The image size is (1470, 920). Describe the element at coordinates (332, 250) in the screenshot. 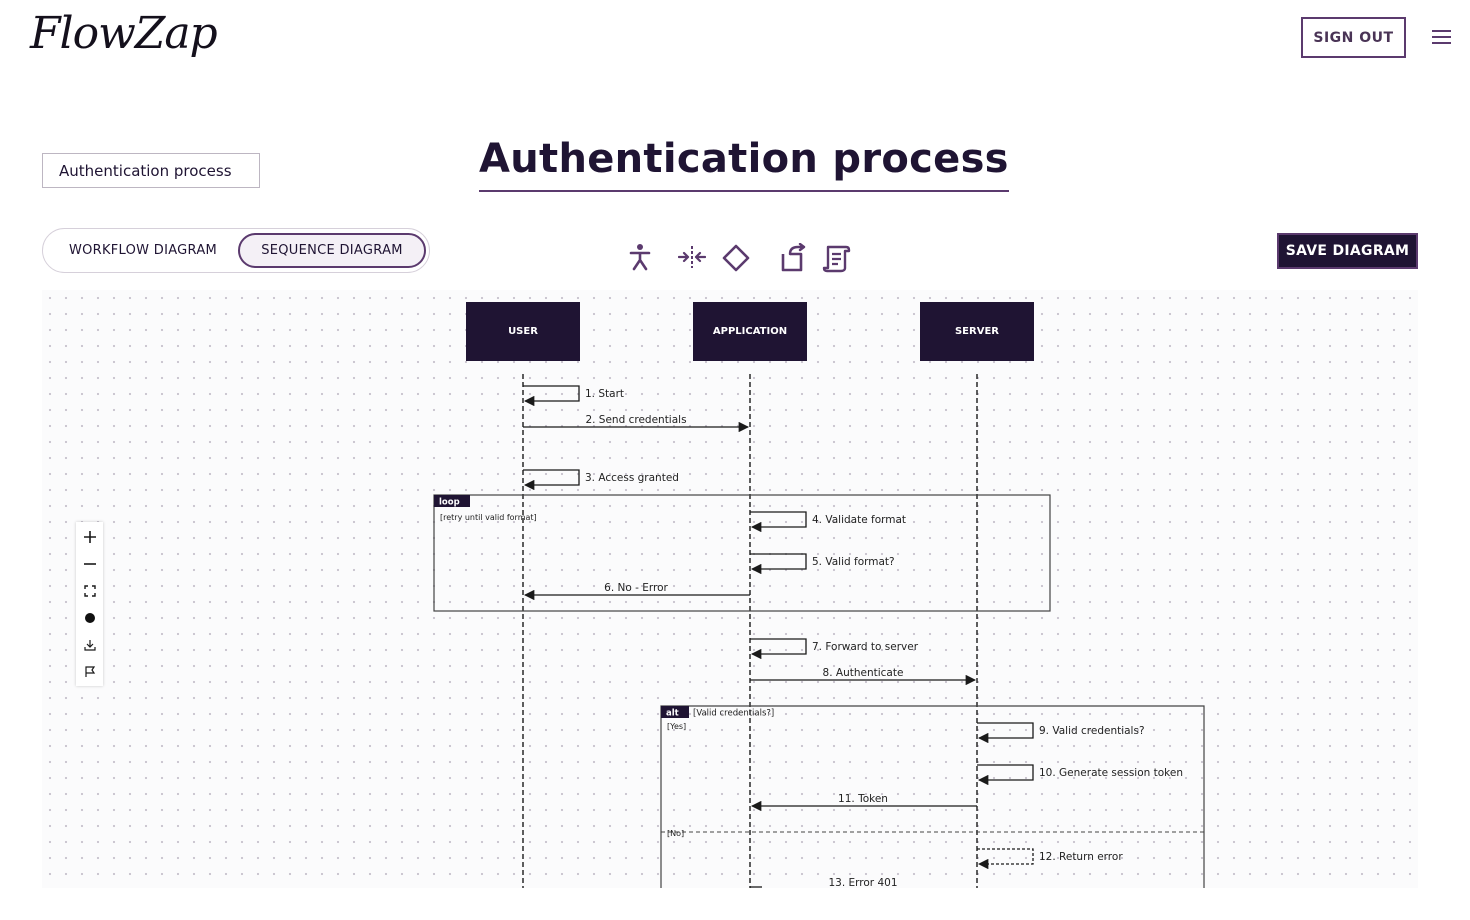

I see `sequence-diagram-tab: SEQUENCE DIAGRAM` at that location.